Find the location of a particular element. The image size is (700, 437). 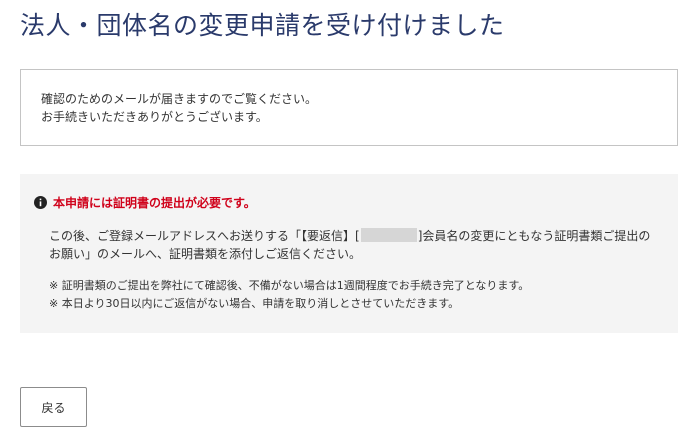

notice-body-line-1-before: この後、ご登録メールアドレスへお送りする「【要返信】[ is located at coordinates (204, 236).